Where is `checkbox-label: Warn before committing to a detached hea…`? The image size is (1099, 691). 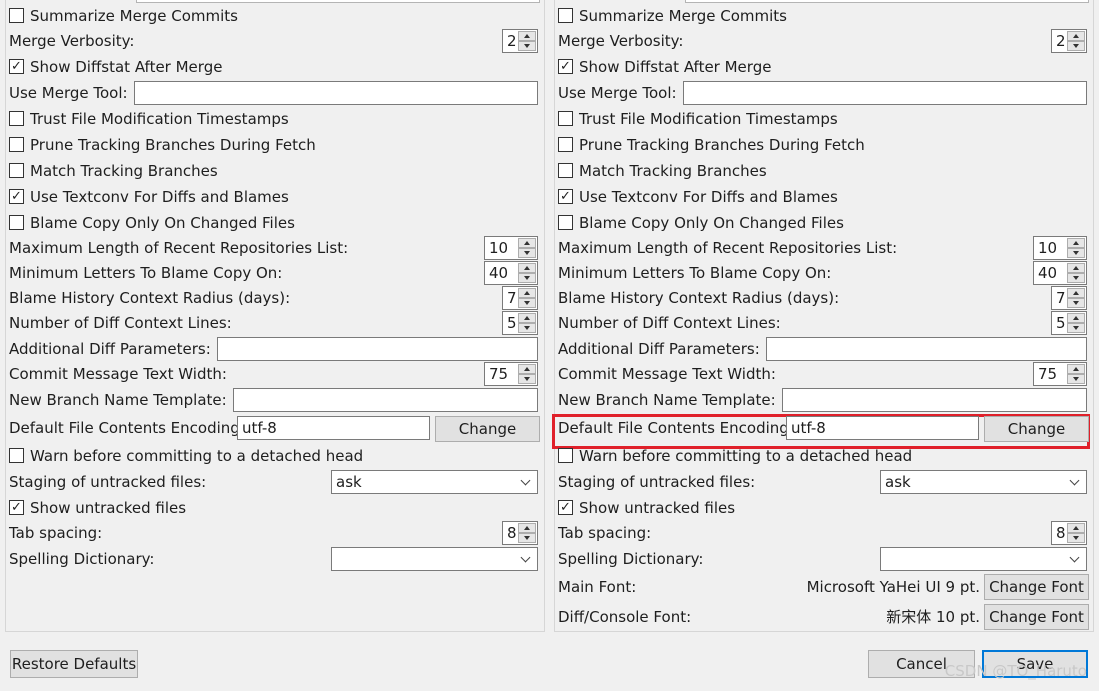 checkbox-label: Warn before committing to a detached hea… is located at coordinates (197, 456).